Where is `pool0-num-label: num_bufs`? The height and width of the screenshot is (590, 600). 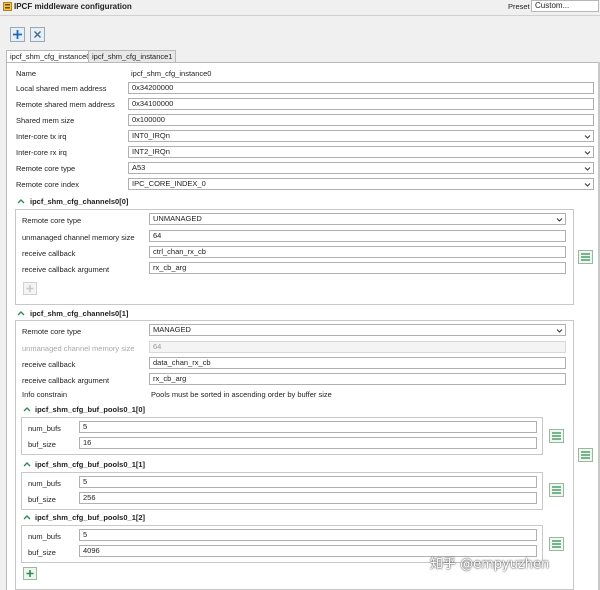 pool0-num-label: num_bufs is located at coordinates (44, 428).